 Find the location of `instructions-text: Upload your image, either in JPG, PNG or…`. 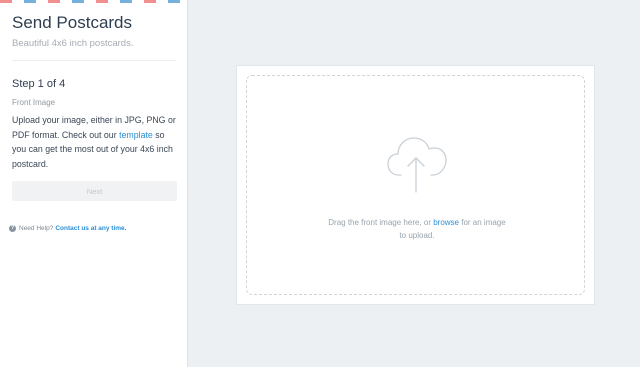

instructions-text: Upload your image, either in JPG, PNG or… is located at coordinates (95, 142).